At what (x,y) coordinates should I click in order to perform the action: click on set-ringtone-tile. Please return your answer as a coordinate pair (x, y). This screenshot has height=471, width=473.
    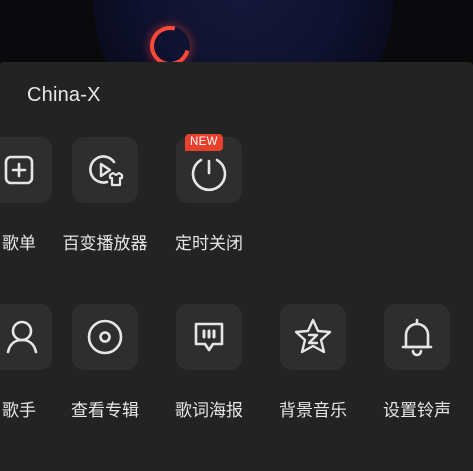
    Looking at the image, I should click on (417, 337).